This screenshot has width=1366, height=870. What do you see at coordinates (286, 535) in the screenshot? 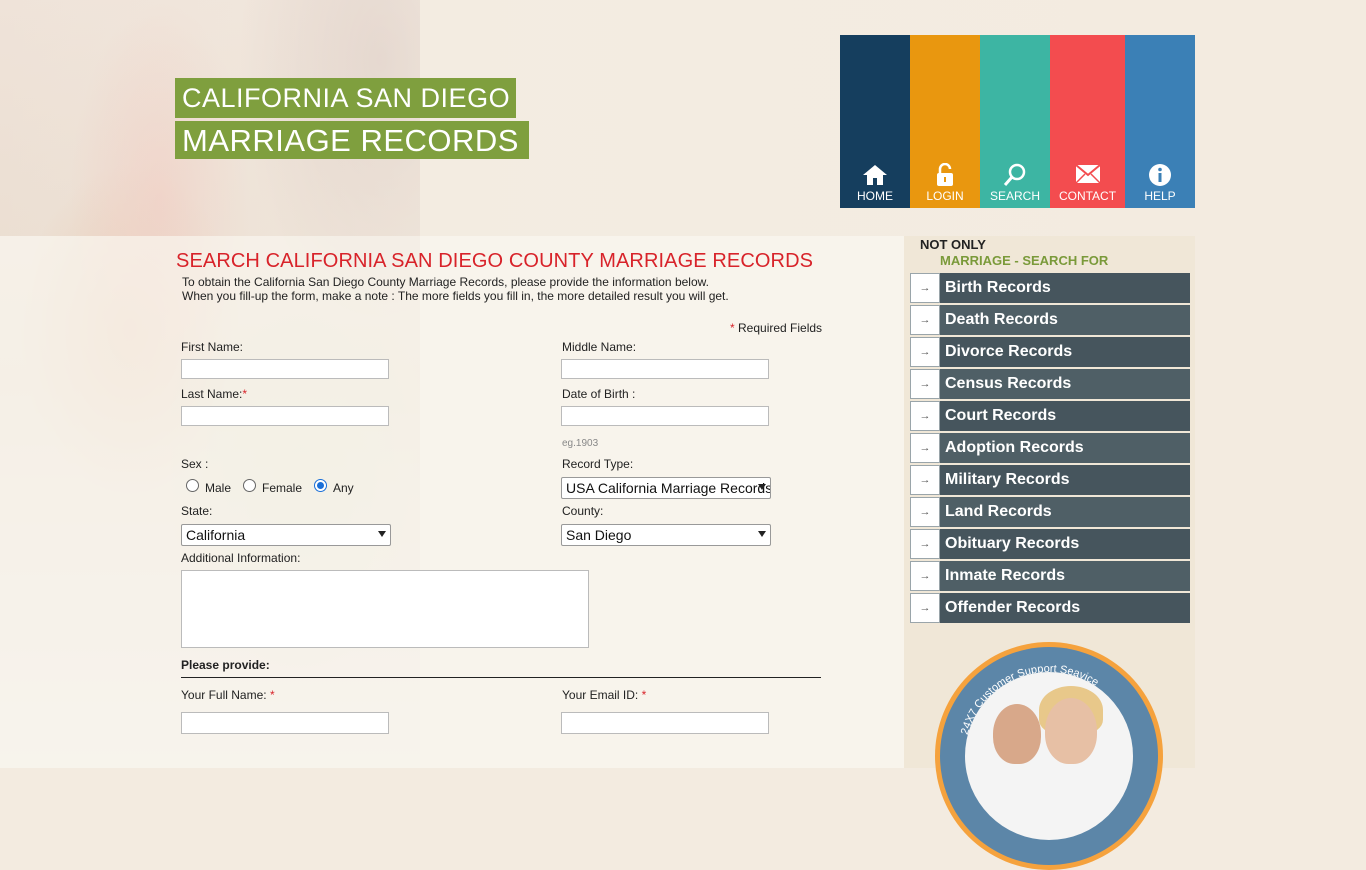
I see `state-select: California` at bounding box center [286, 535].